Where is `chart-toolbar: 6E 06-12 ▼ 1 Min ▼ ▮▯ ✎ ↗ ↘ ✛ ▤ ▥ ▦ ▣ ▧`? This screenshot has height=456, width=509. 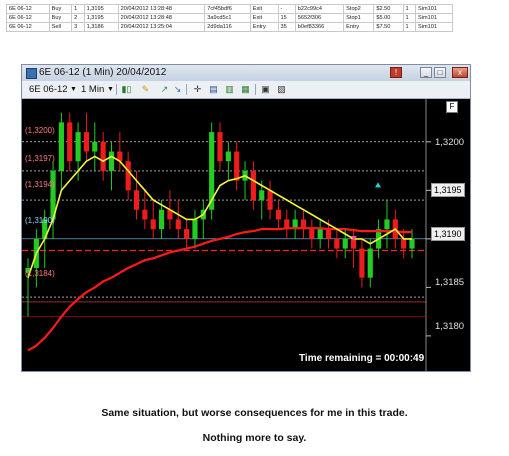
chart-toolbar: 6E 06-12 ▼ 1 Min ▼ ▮▯ ✎ ↗ ↘ ✛ ▤ ▥ ▦ ▣ ▧ is located at coordinates (246, 90).